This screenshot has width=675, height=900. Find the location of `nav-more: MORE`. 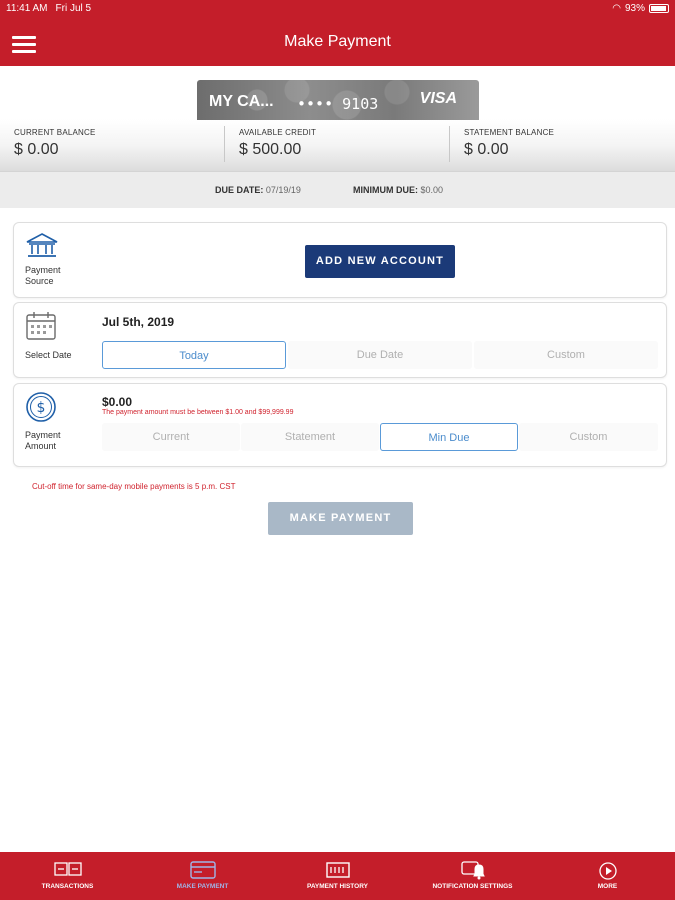

nav-more: MORE is located at coordinates (607, 876).